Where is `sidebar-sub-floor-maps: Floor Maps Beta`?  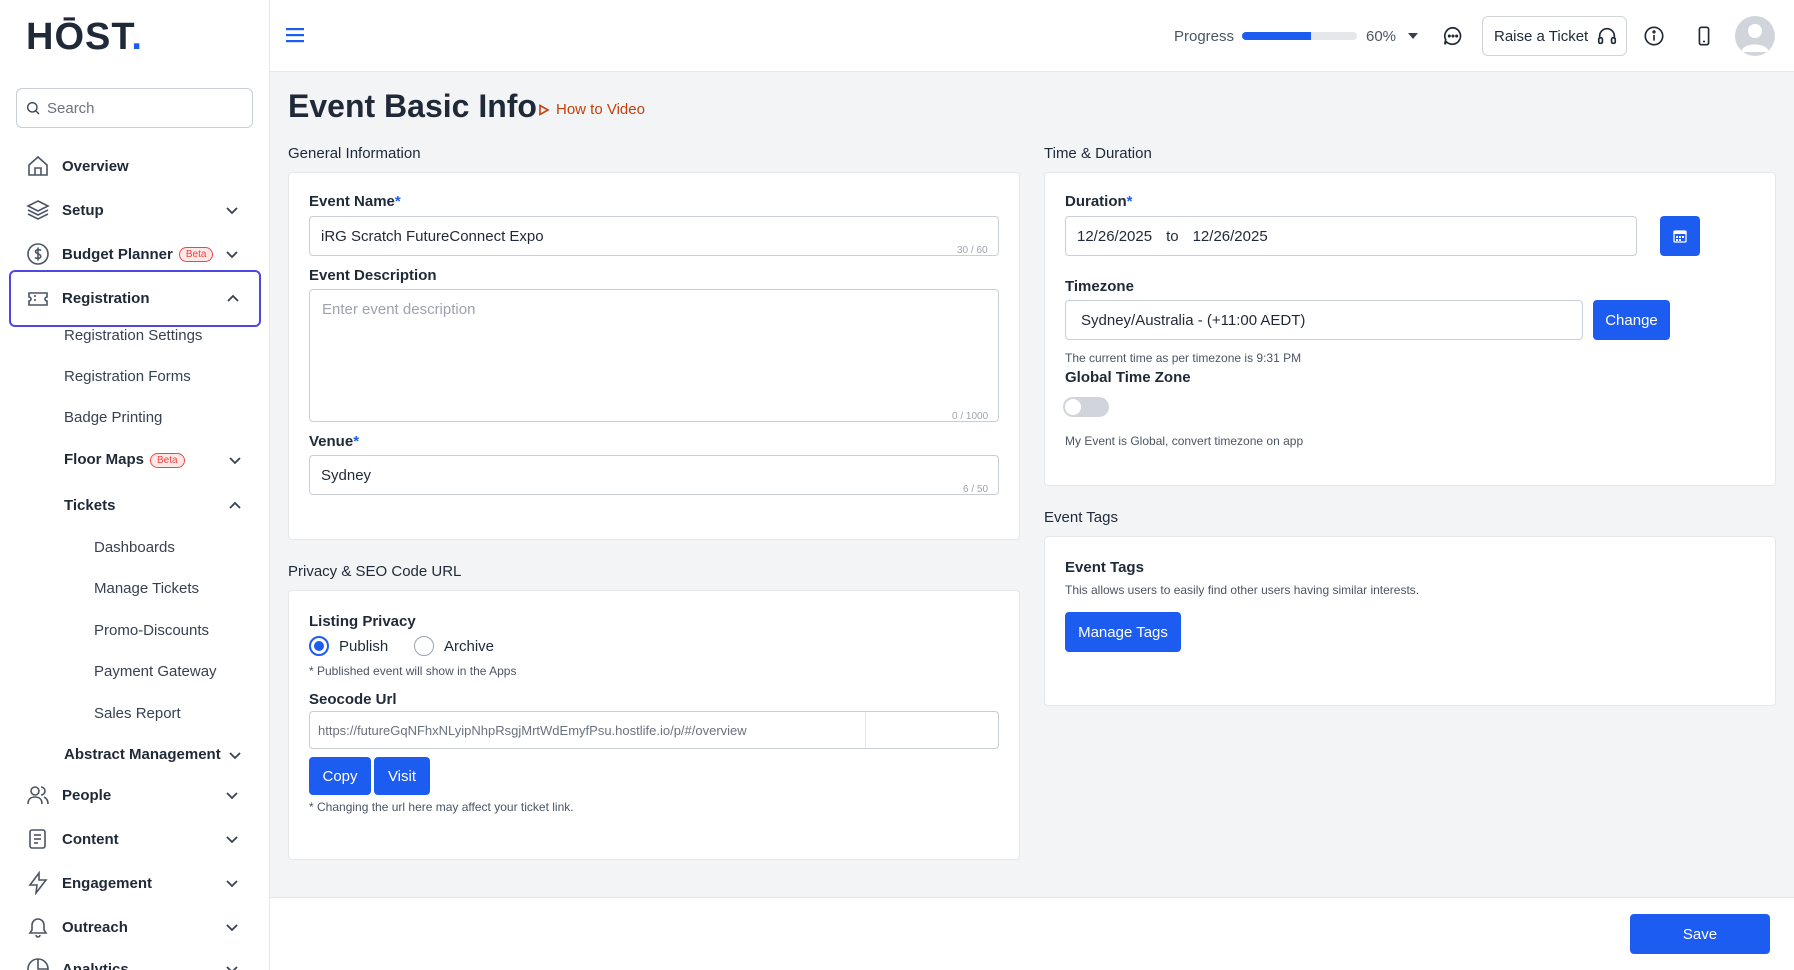
sidebar-sub-floor-maps: Floor Maps Beta is located at coordinates (124, 459).